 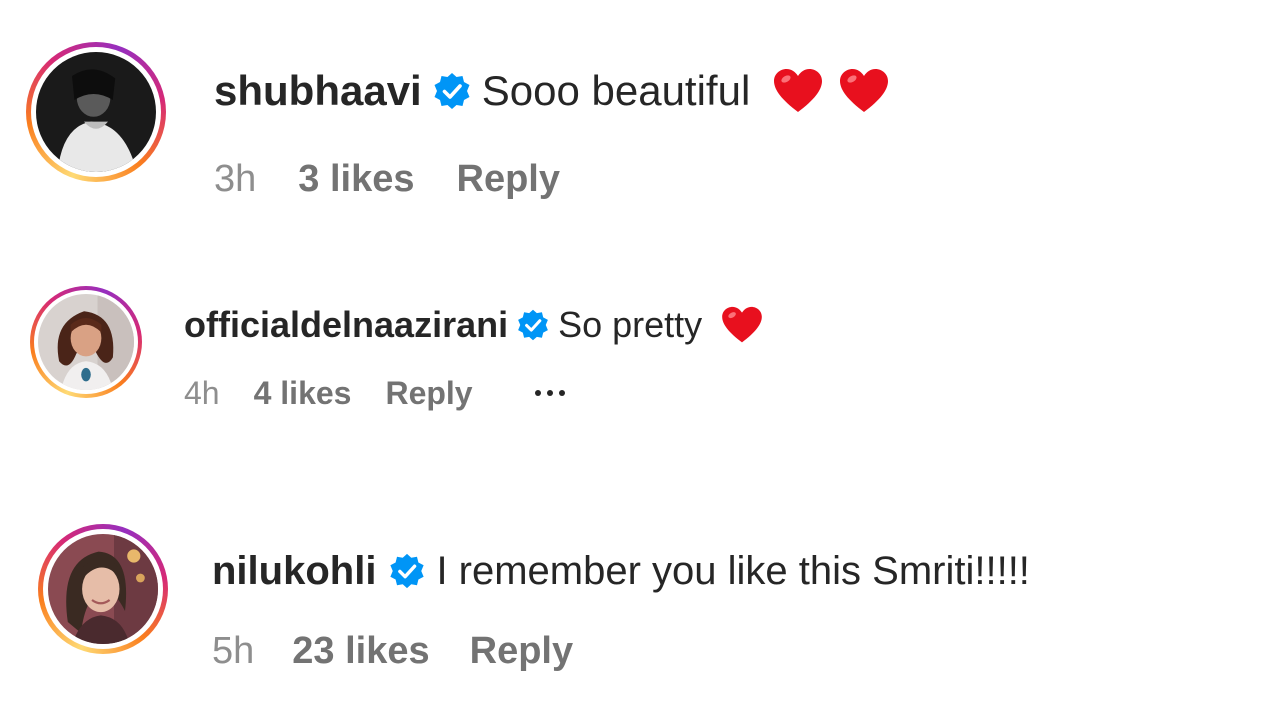 What do you see at coordinates (616, 90) in the screenshot?
I see `comment-text: Sooo beautiful` at bounding box center [616, 90].